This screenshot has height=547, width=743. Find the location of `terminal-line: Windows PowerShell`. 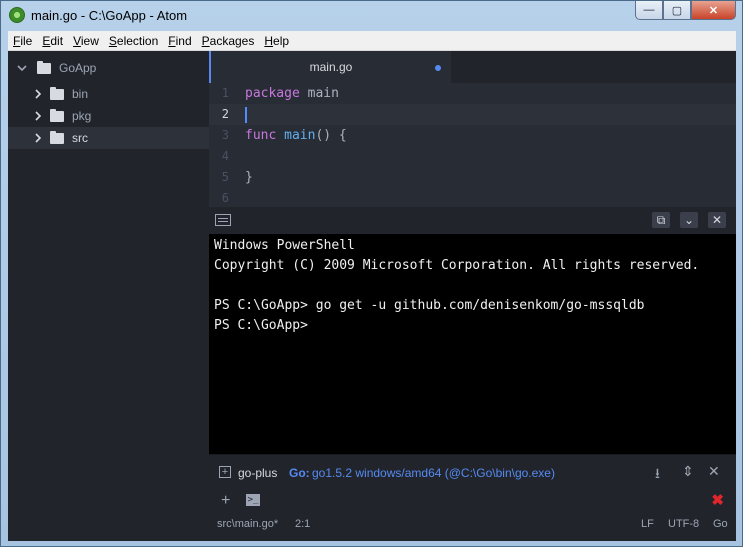

terminal-line: Windows PowerShell is located at coordinates (284, 245).